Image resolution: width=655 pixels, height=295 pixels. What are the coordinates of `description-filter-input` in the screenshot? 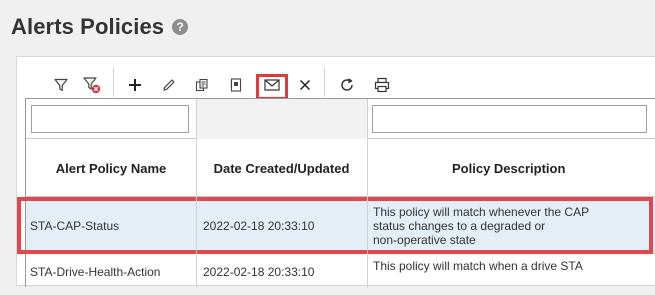 It's located at (509, 119).